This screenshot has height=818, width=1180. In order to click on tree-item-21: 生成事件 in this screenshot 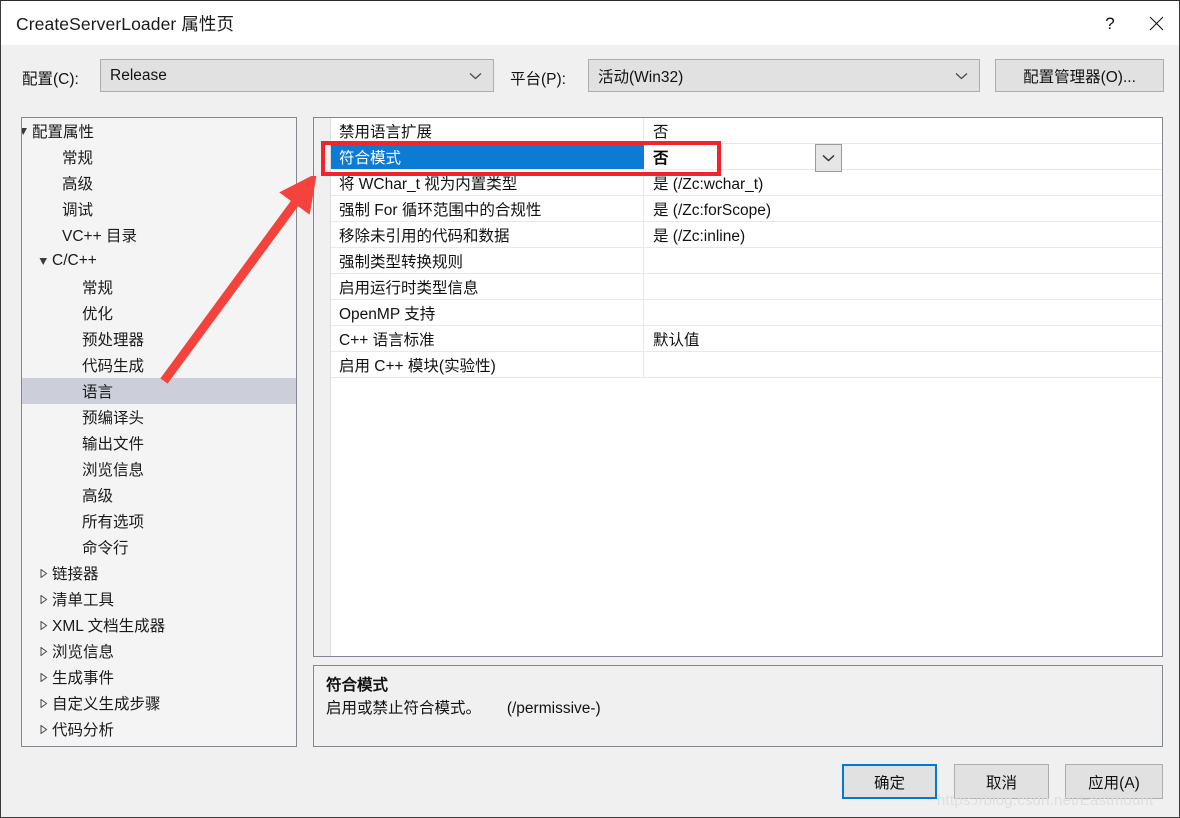, I will do `click(159, 677)`.